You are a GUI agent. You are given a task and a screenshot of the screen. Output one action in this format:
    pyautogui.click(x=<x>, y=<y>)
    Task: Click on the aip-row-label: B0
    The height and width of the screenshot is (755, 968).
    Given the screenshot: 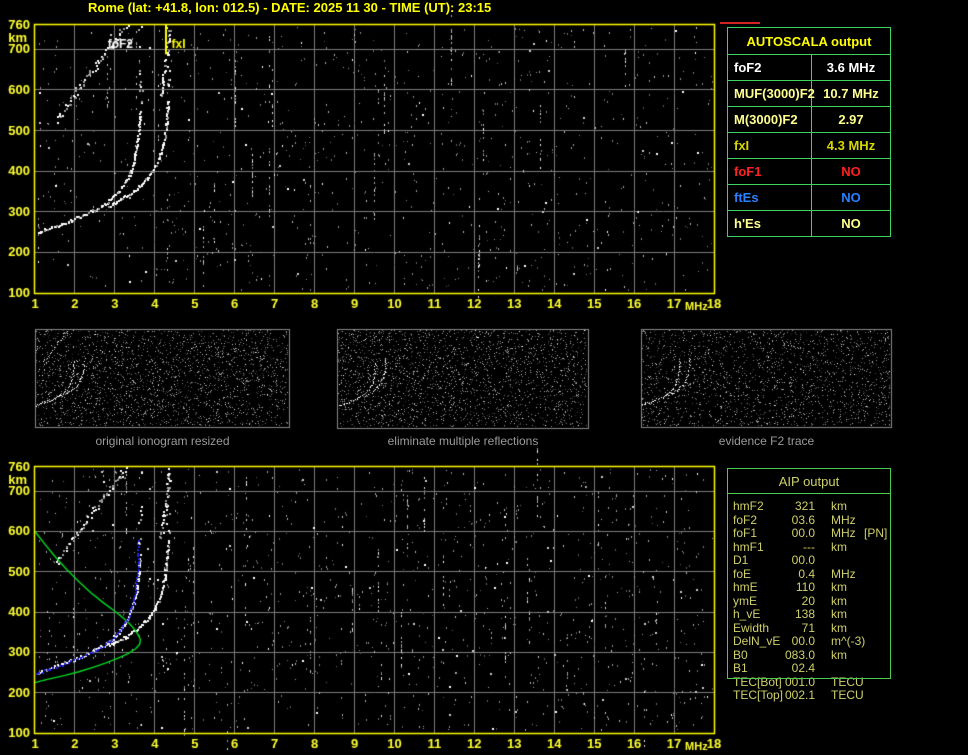 What is the action you would take?
    pyautogui.click(x=740, y=654)
    